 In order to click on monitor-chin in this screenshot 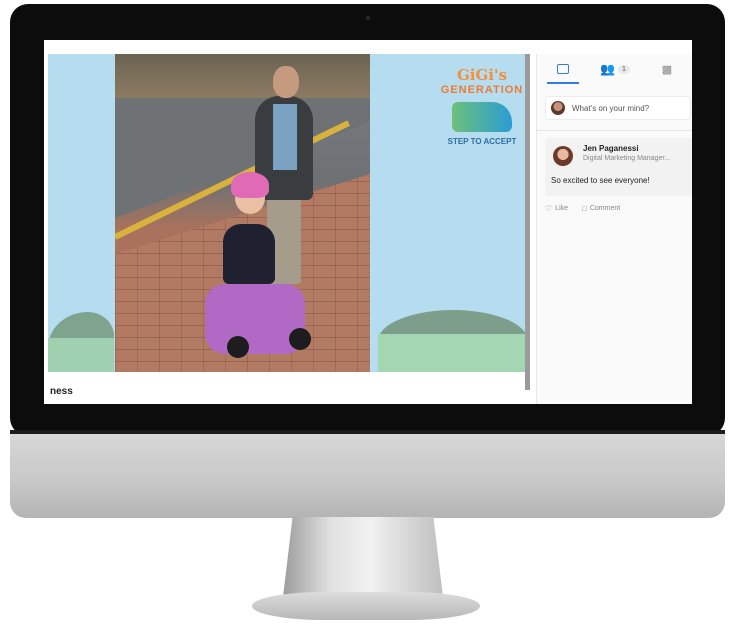, I will do `click(367, 474)`.